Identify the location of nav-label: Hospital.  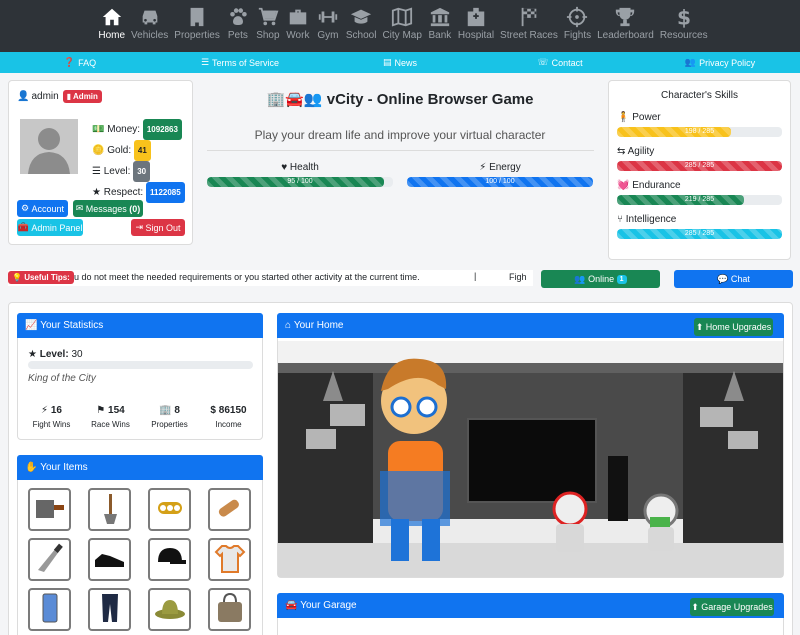
(476, 35).